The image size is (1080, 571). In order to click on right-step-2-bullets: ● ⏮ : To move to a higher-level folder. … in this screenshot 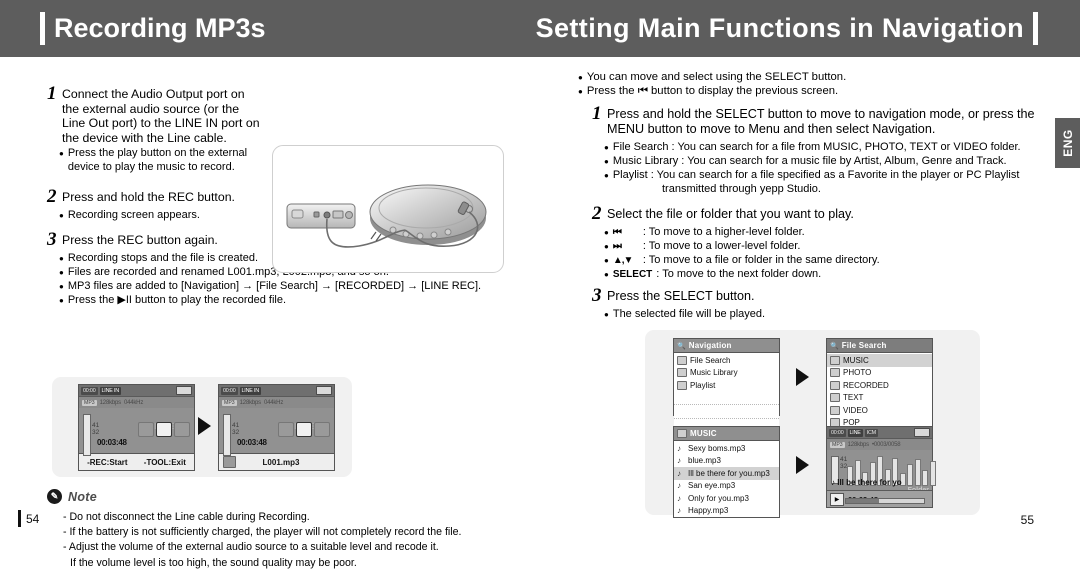, I will do `click(824, 254)`.